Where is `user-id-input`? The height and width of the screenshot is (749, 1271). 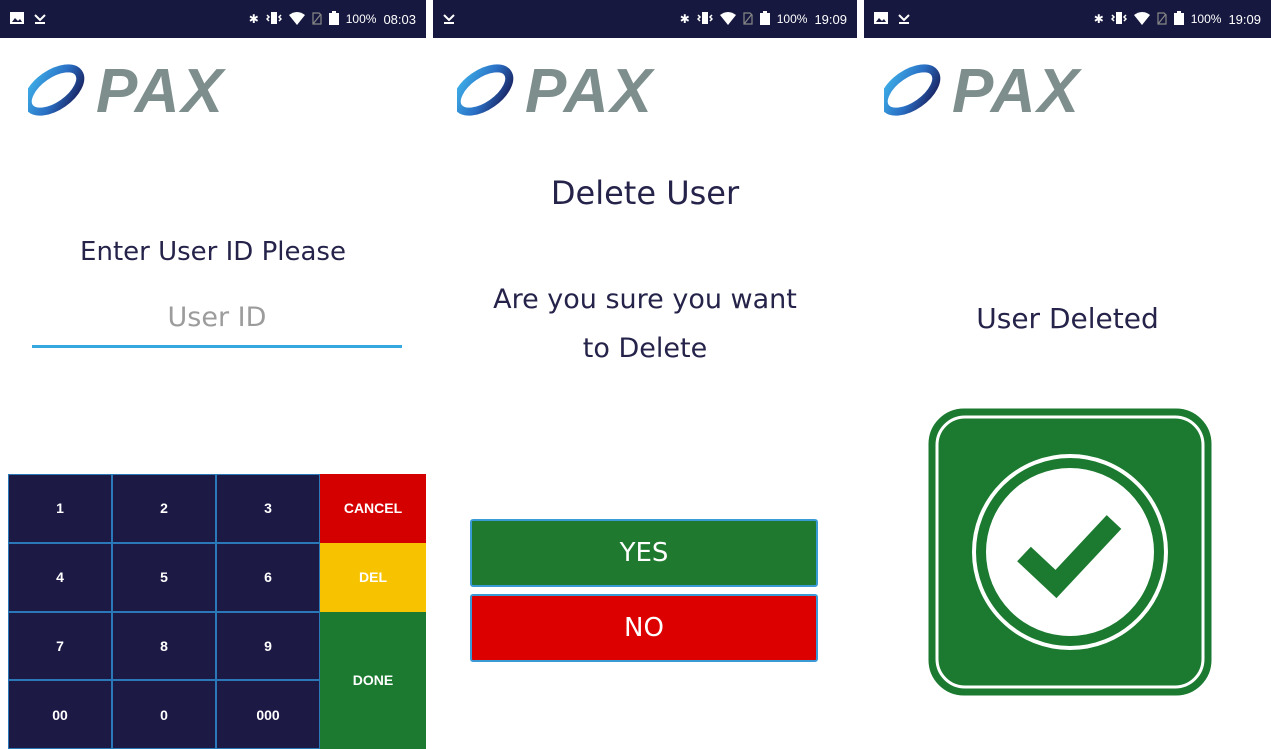
user-id-input is located at coordinates (217, 317).